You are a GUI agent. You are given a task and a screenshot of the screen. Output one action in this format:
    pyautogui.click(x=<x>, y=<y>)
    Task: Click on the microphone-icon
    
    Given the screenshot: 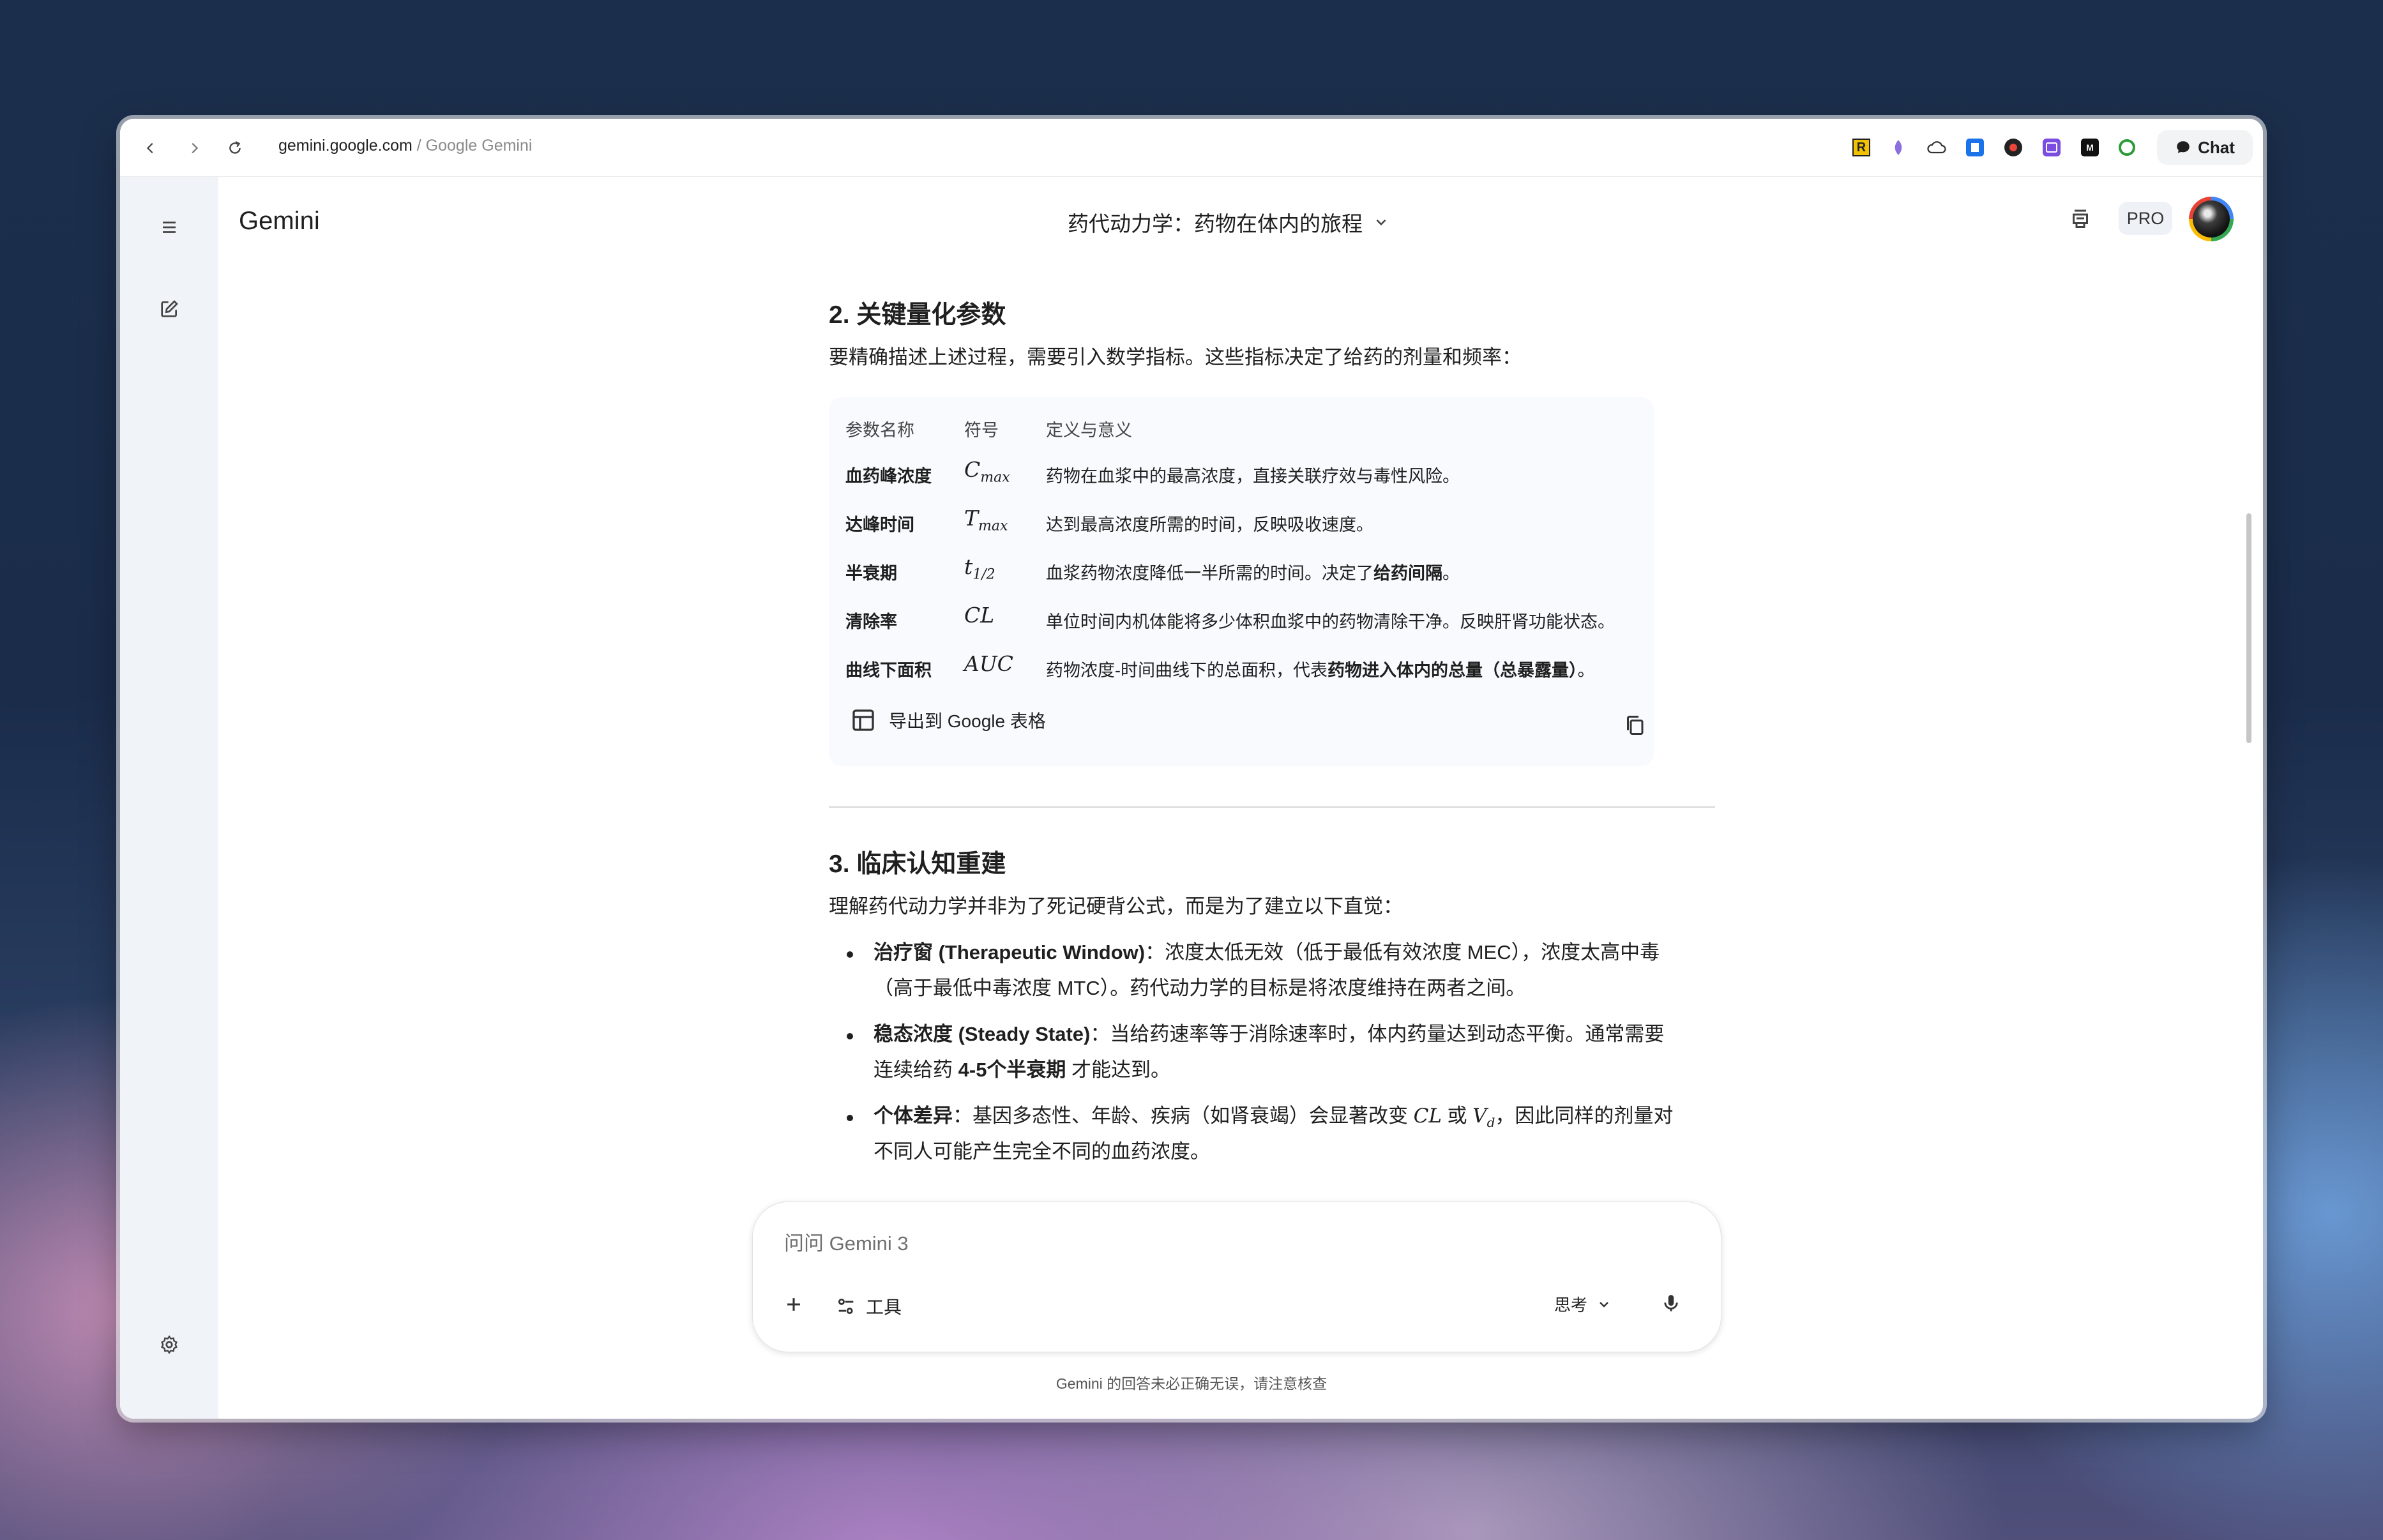 What is the action you would take?
    pyautogui.click(x=1671, y=1303)
    